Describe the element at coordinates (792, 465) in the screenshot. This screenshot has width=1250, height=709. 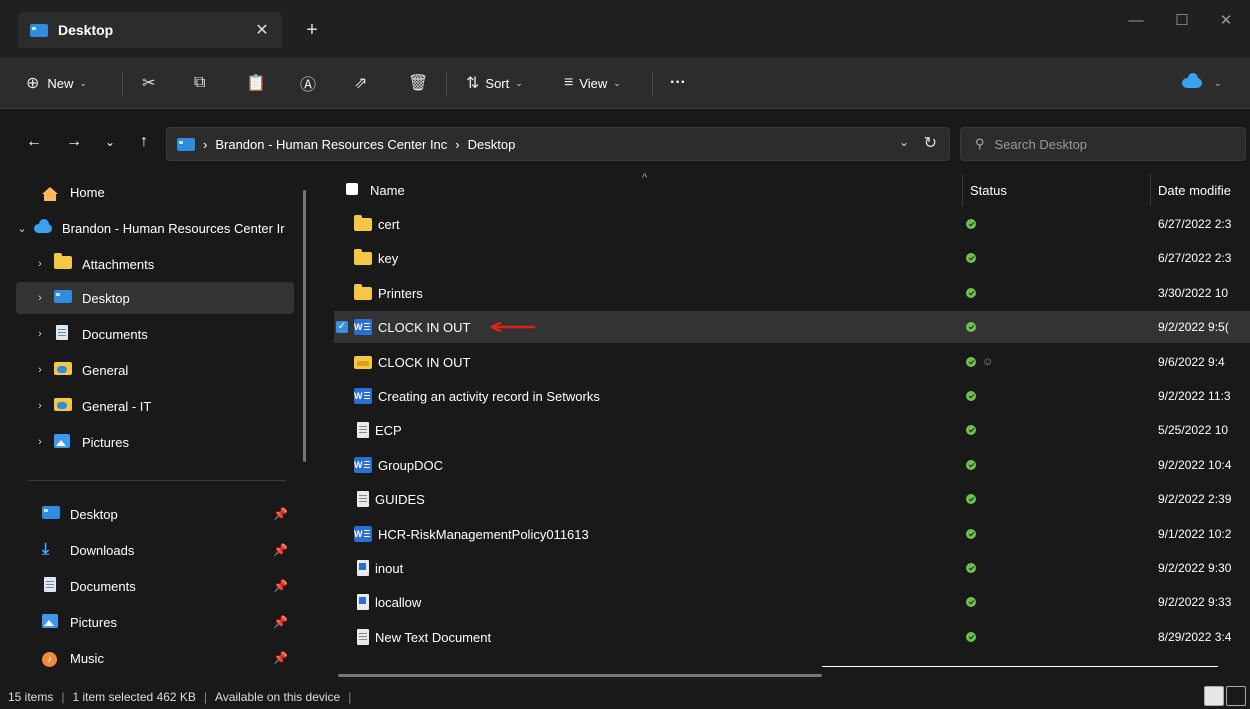
I see `file-row: W GroupDOC 9/2/2022 10:4` at that location.